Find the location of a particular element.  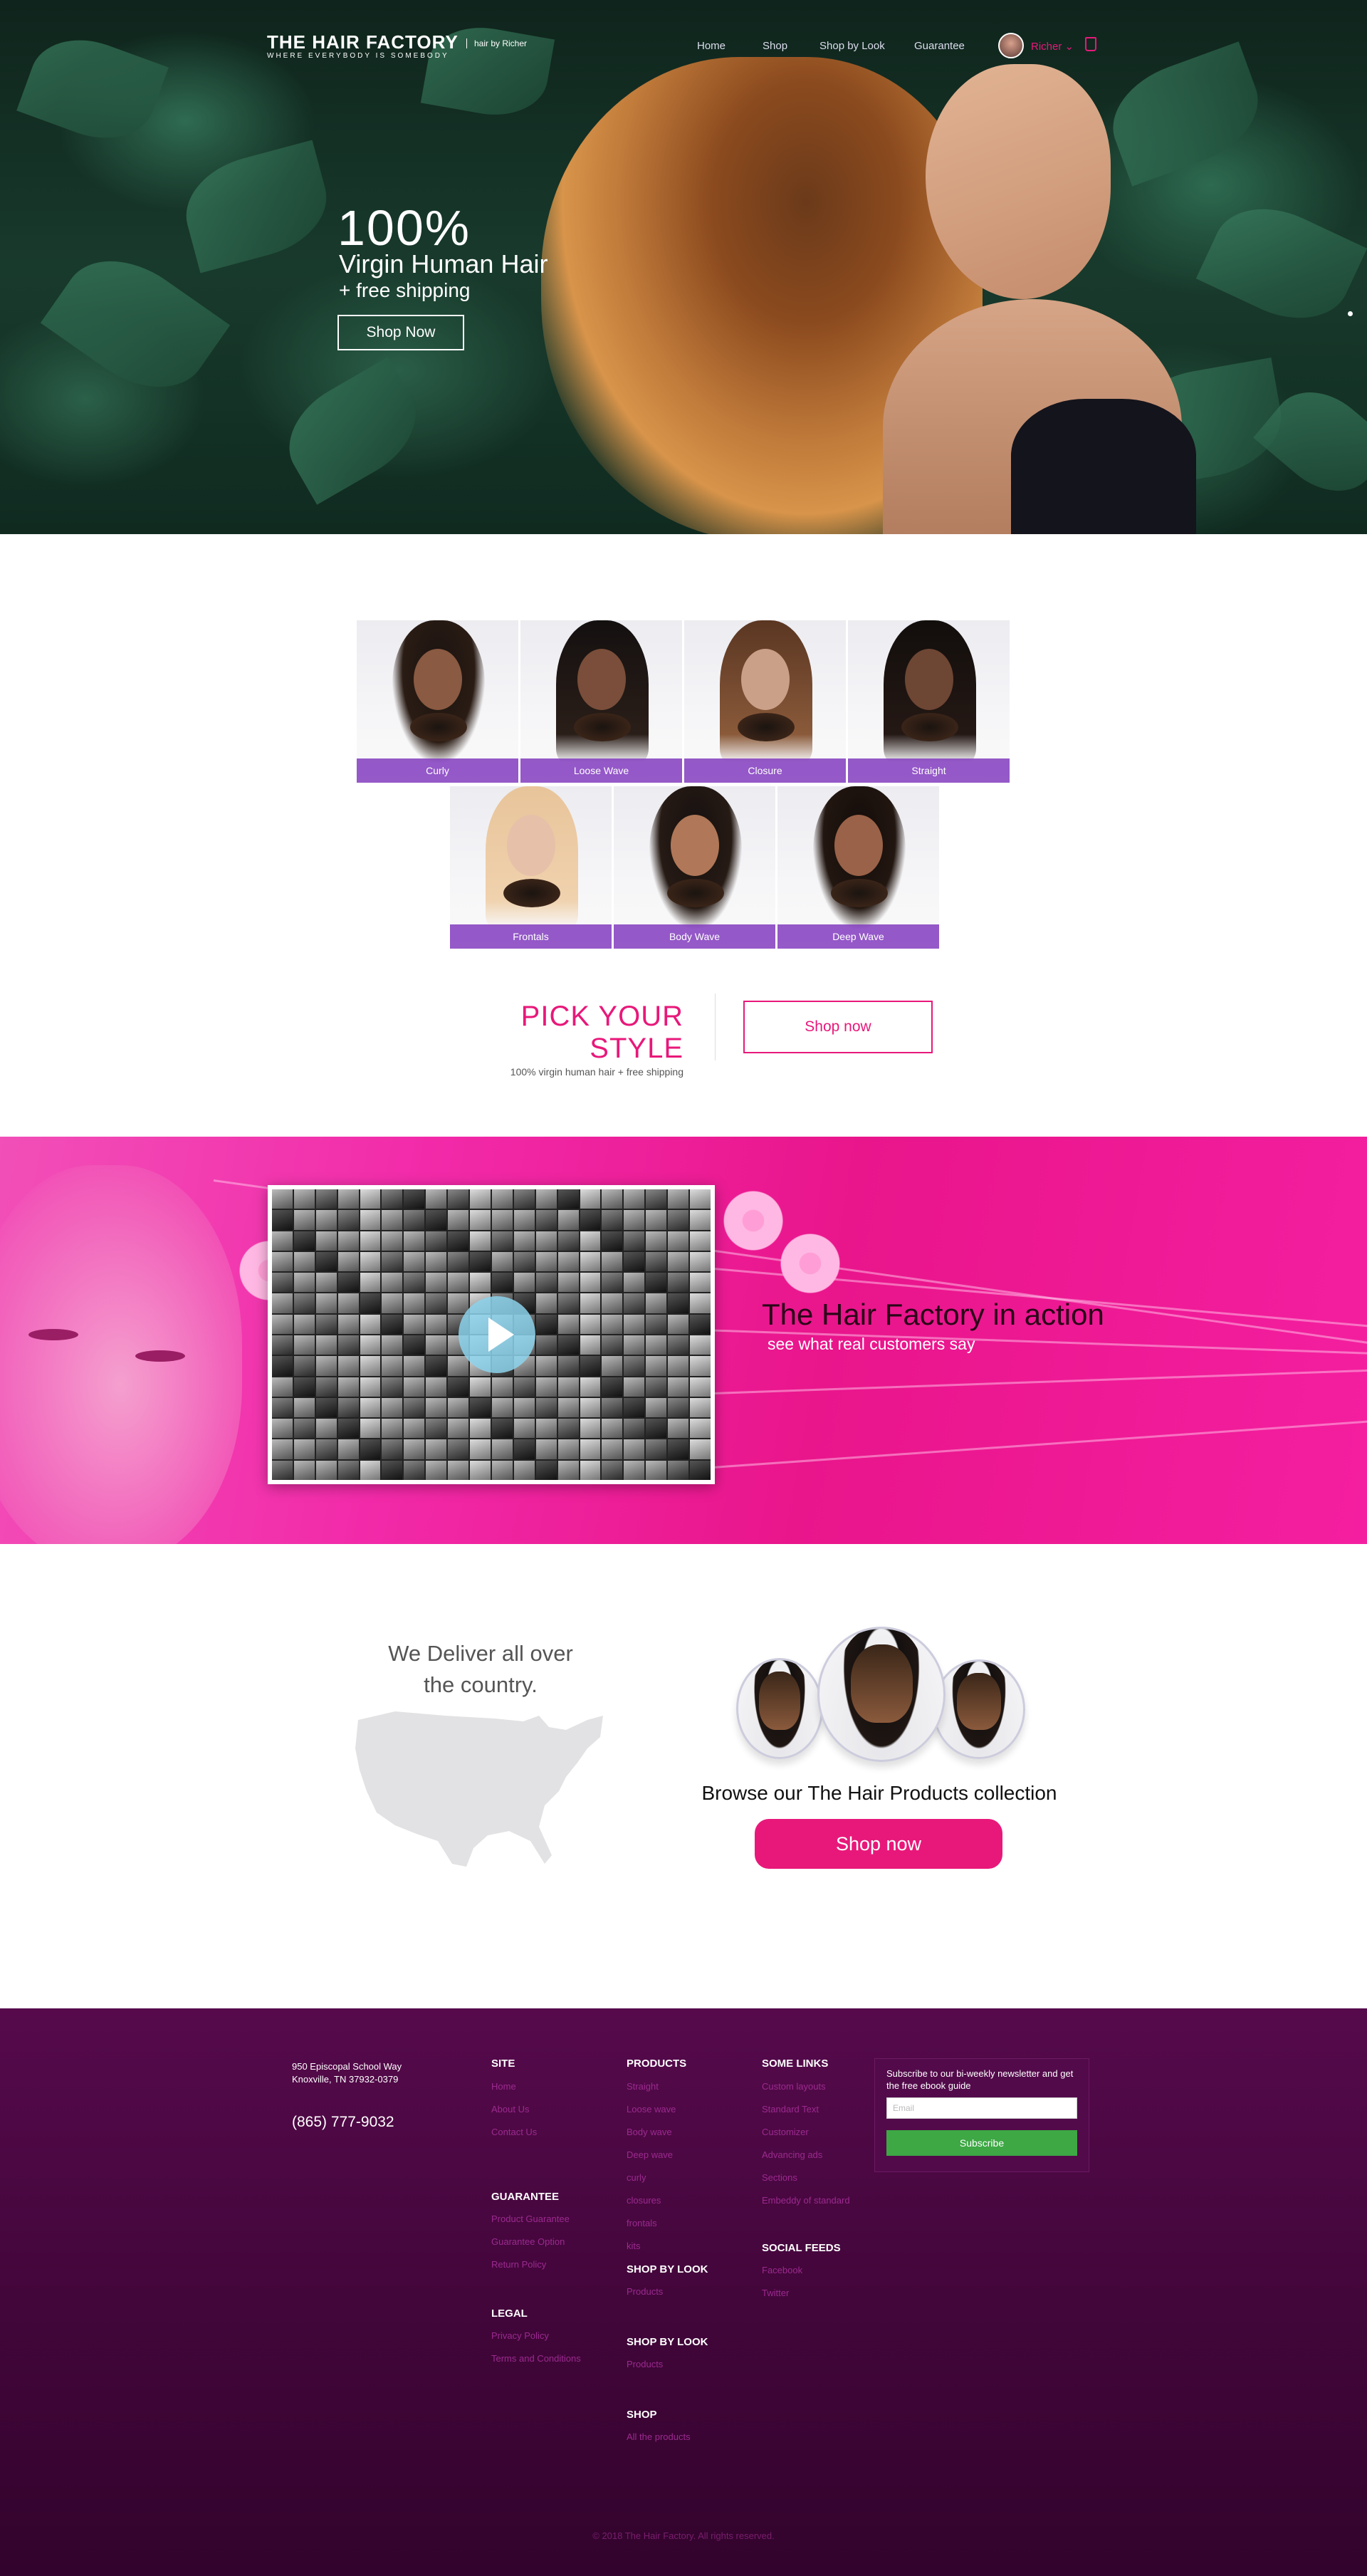

logo-title: THE HAIR FACTORY is located at coordinates (363, 42).